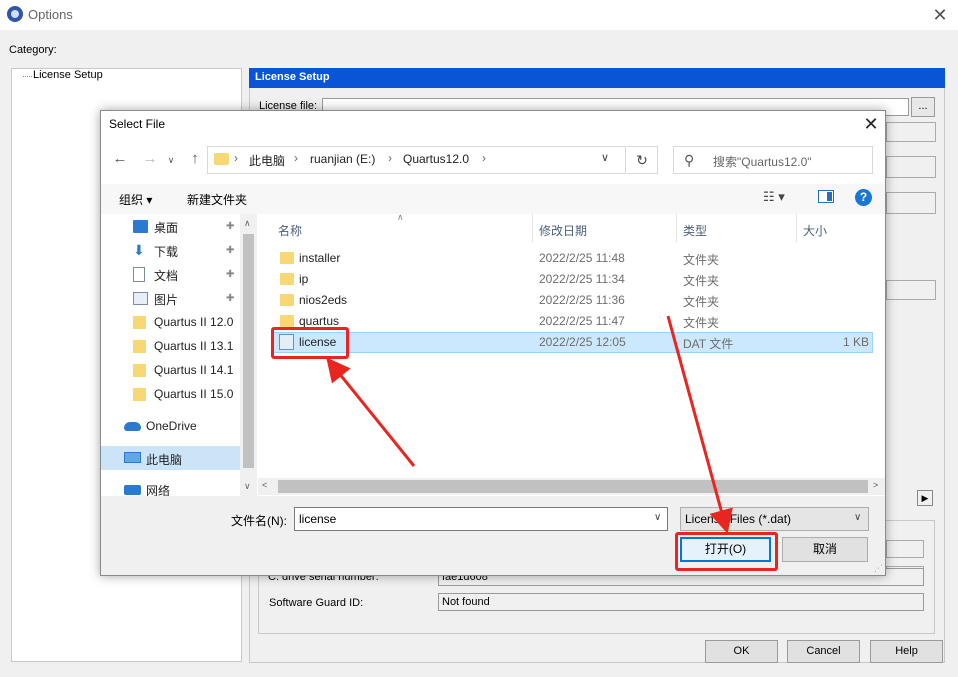 The height and width of the screenshot is (677, 958). Describe the element at coordinates (193, 322) in the screenshot. I see `nav-item-quartus-12: Quartus II 12.0` at that location.